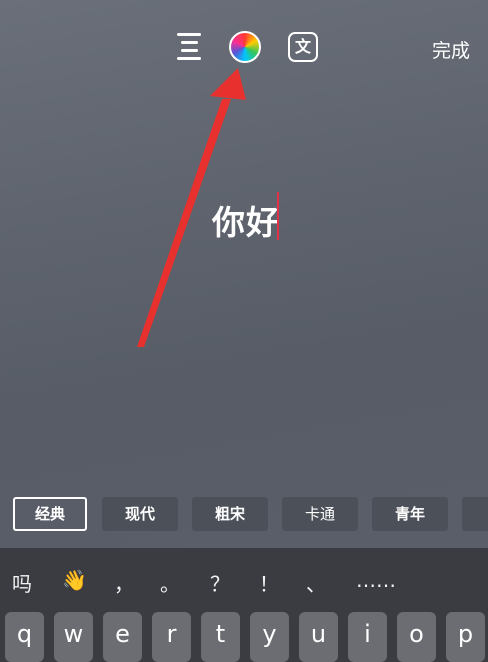 This screenshot has width=488, height=662. I want to click on key-t: t, so click(220, 637).